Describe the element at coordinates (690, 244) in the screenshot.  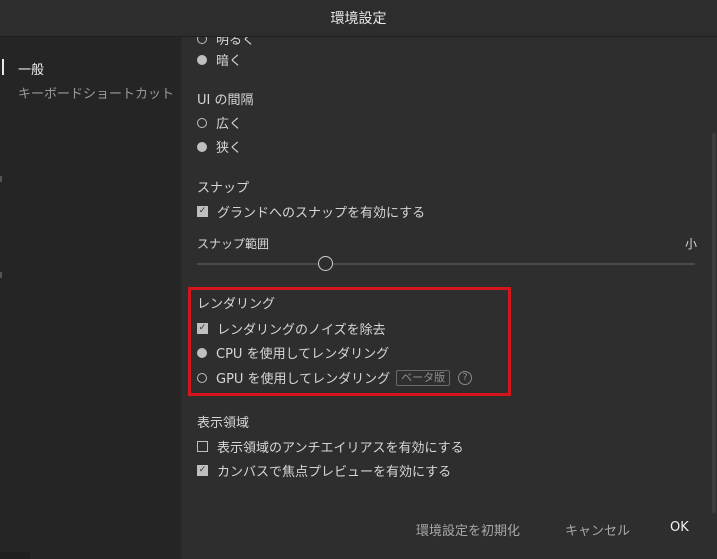
I see `snap-range-max-label: 小` at that location.